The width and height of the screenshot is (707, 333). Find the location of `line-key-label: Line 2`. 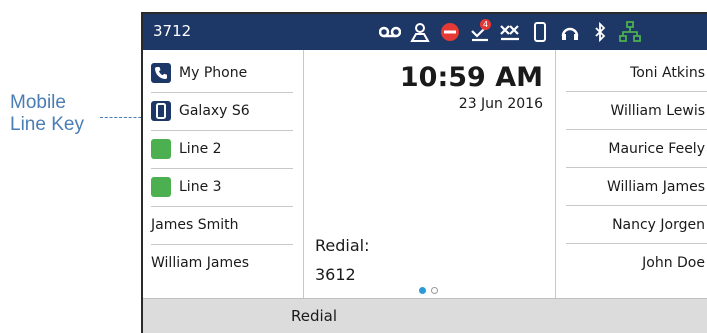

line-key-label: Line 2 is located at coordinates (200, 149).